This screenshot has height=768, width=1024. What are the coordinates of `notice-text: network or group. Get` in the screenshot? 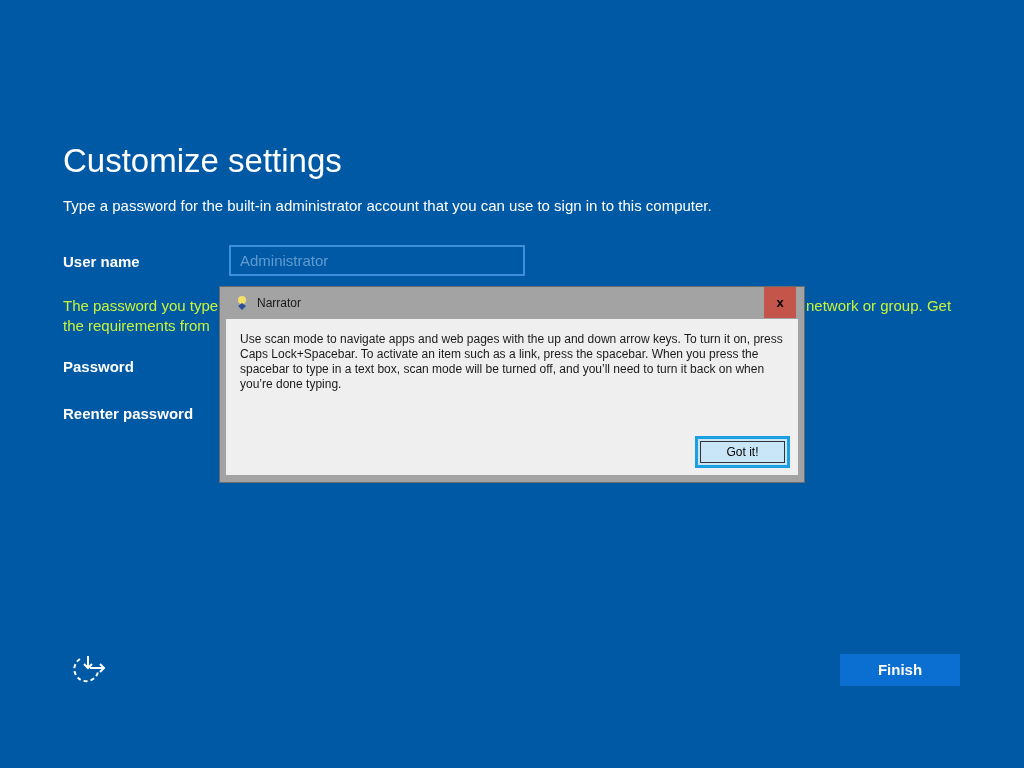 It's located at (879, 306).